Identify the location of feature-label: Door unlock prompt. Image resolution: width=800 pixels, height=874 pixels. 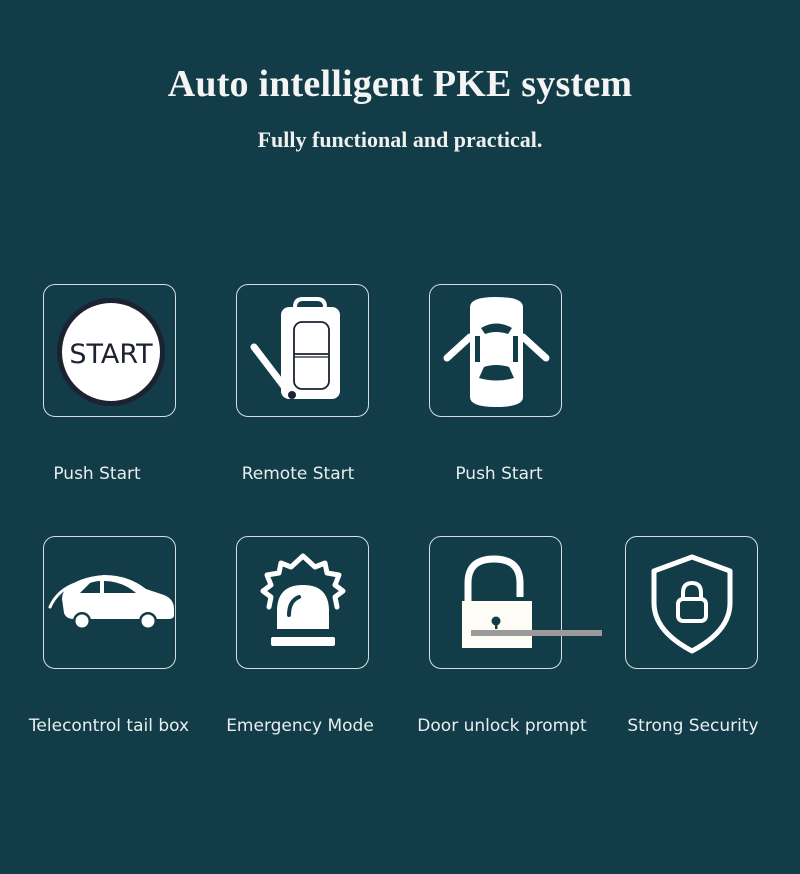
(502, 726).